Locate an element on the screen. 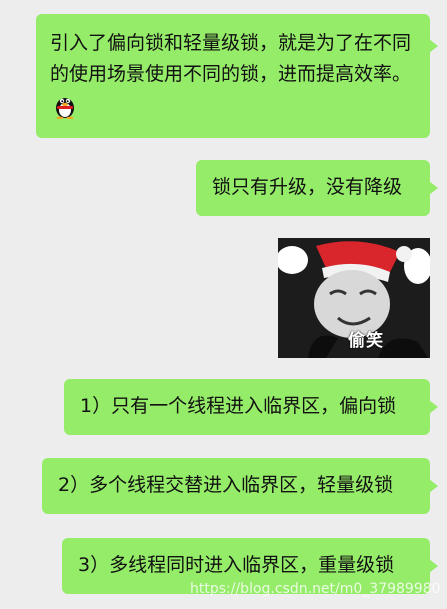 Image resolution: width=447 pixels, height=609 pixels. sticker-caption: 偷笑 is located at coordinates (366, 341).